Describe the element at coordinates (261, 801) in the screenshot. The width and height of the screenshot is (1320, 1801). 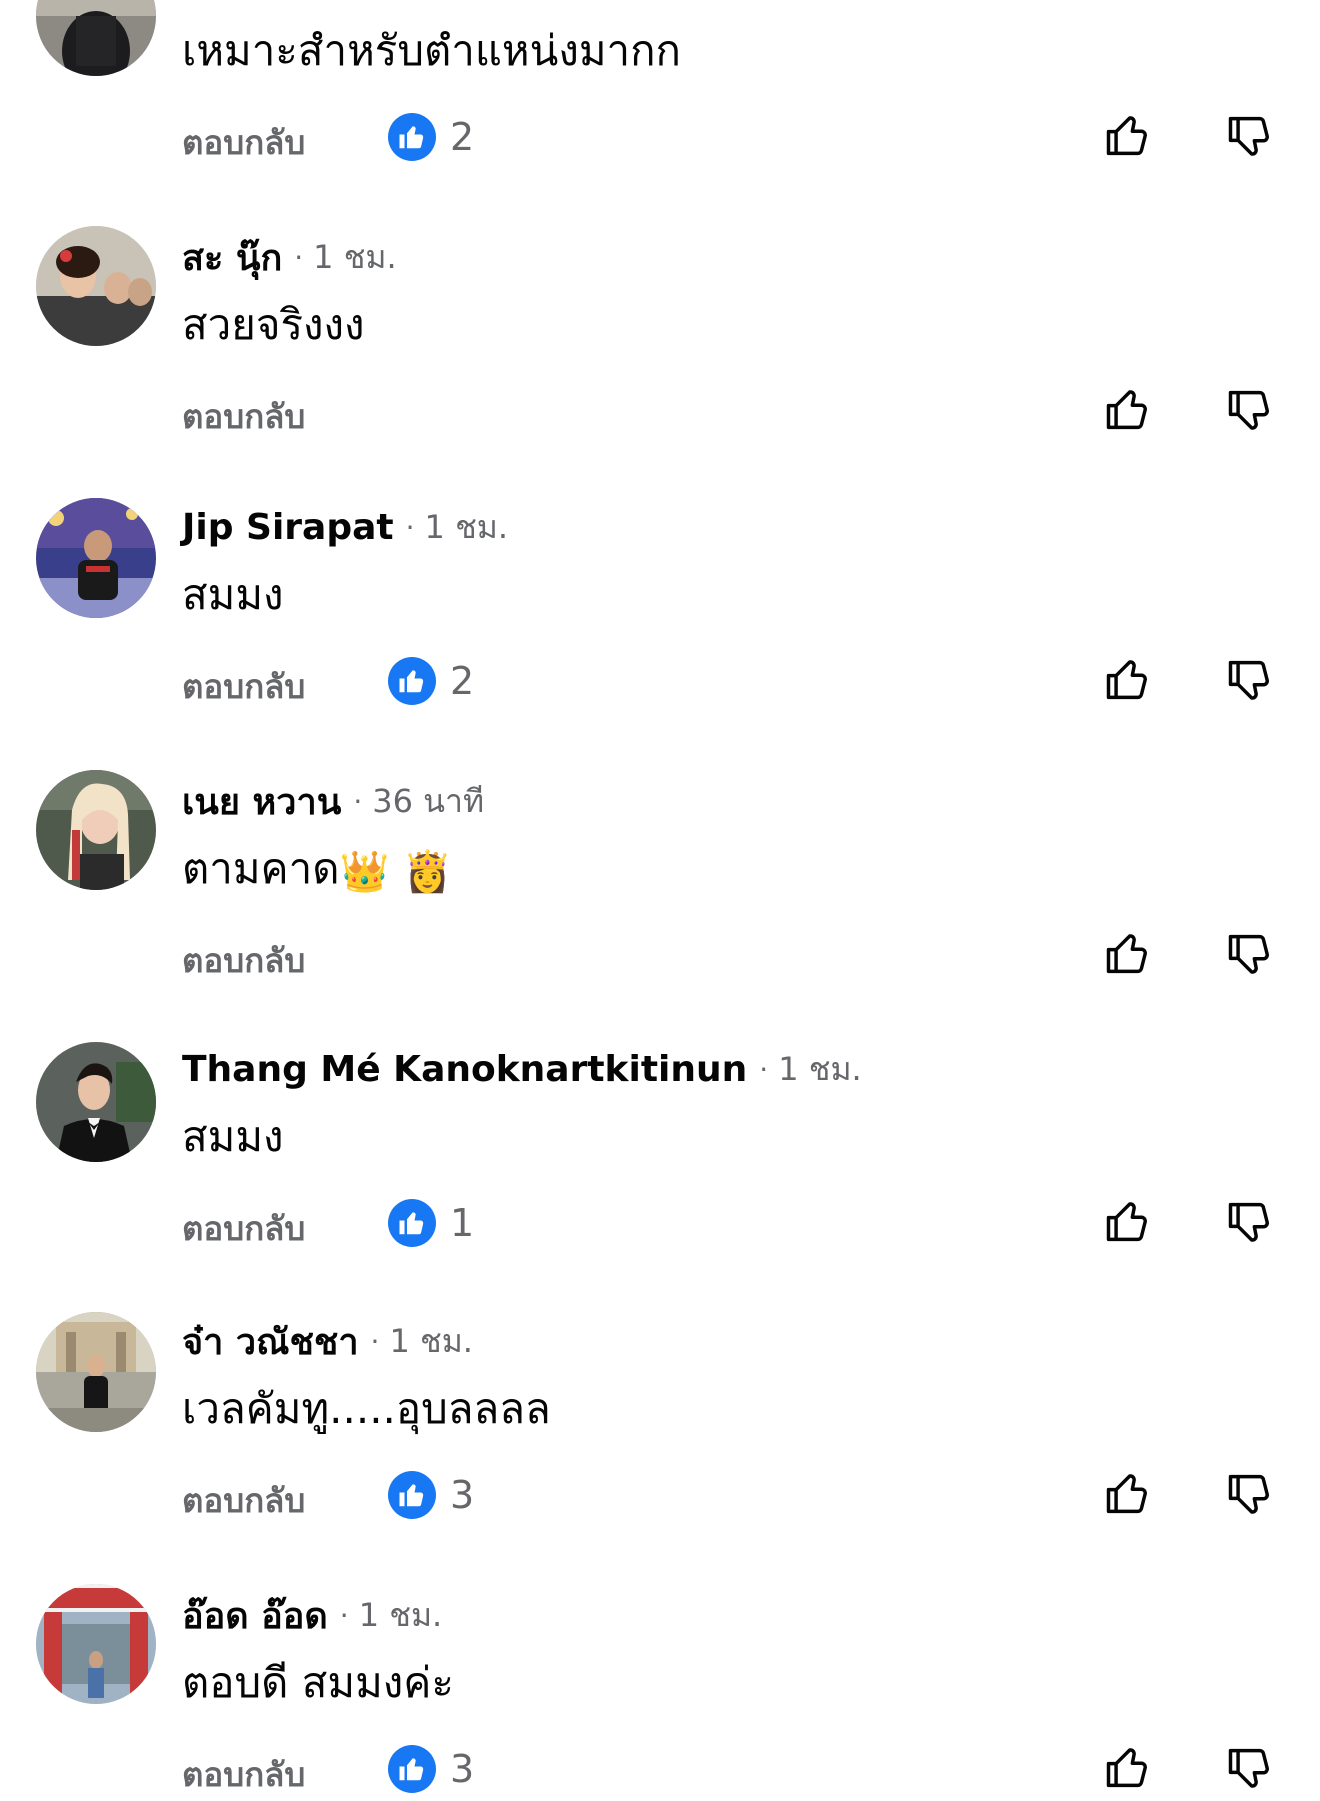
I see `commenter-name: เนย หวาน` at that location.